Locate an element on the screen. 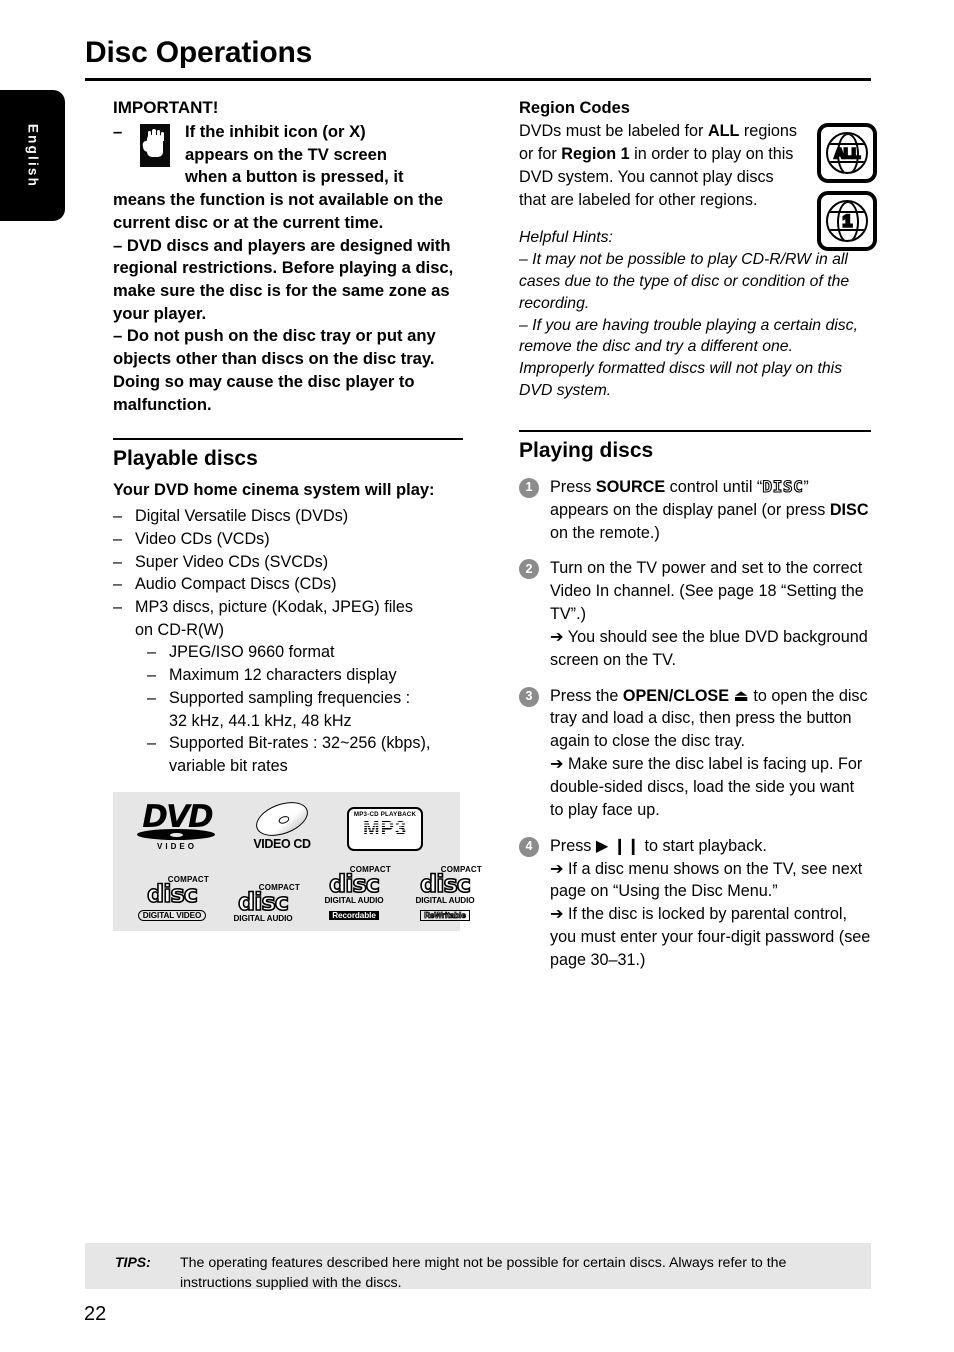  list-item: – JPEG/ISO 9660 format is located at coordinates (288, 652).